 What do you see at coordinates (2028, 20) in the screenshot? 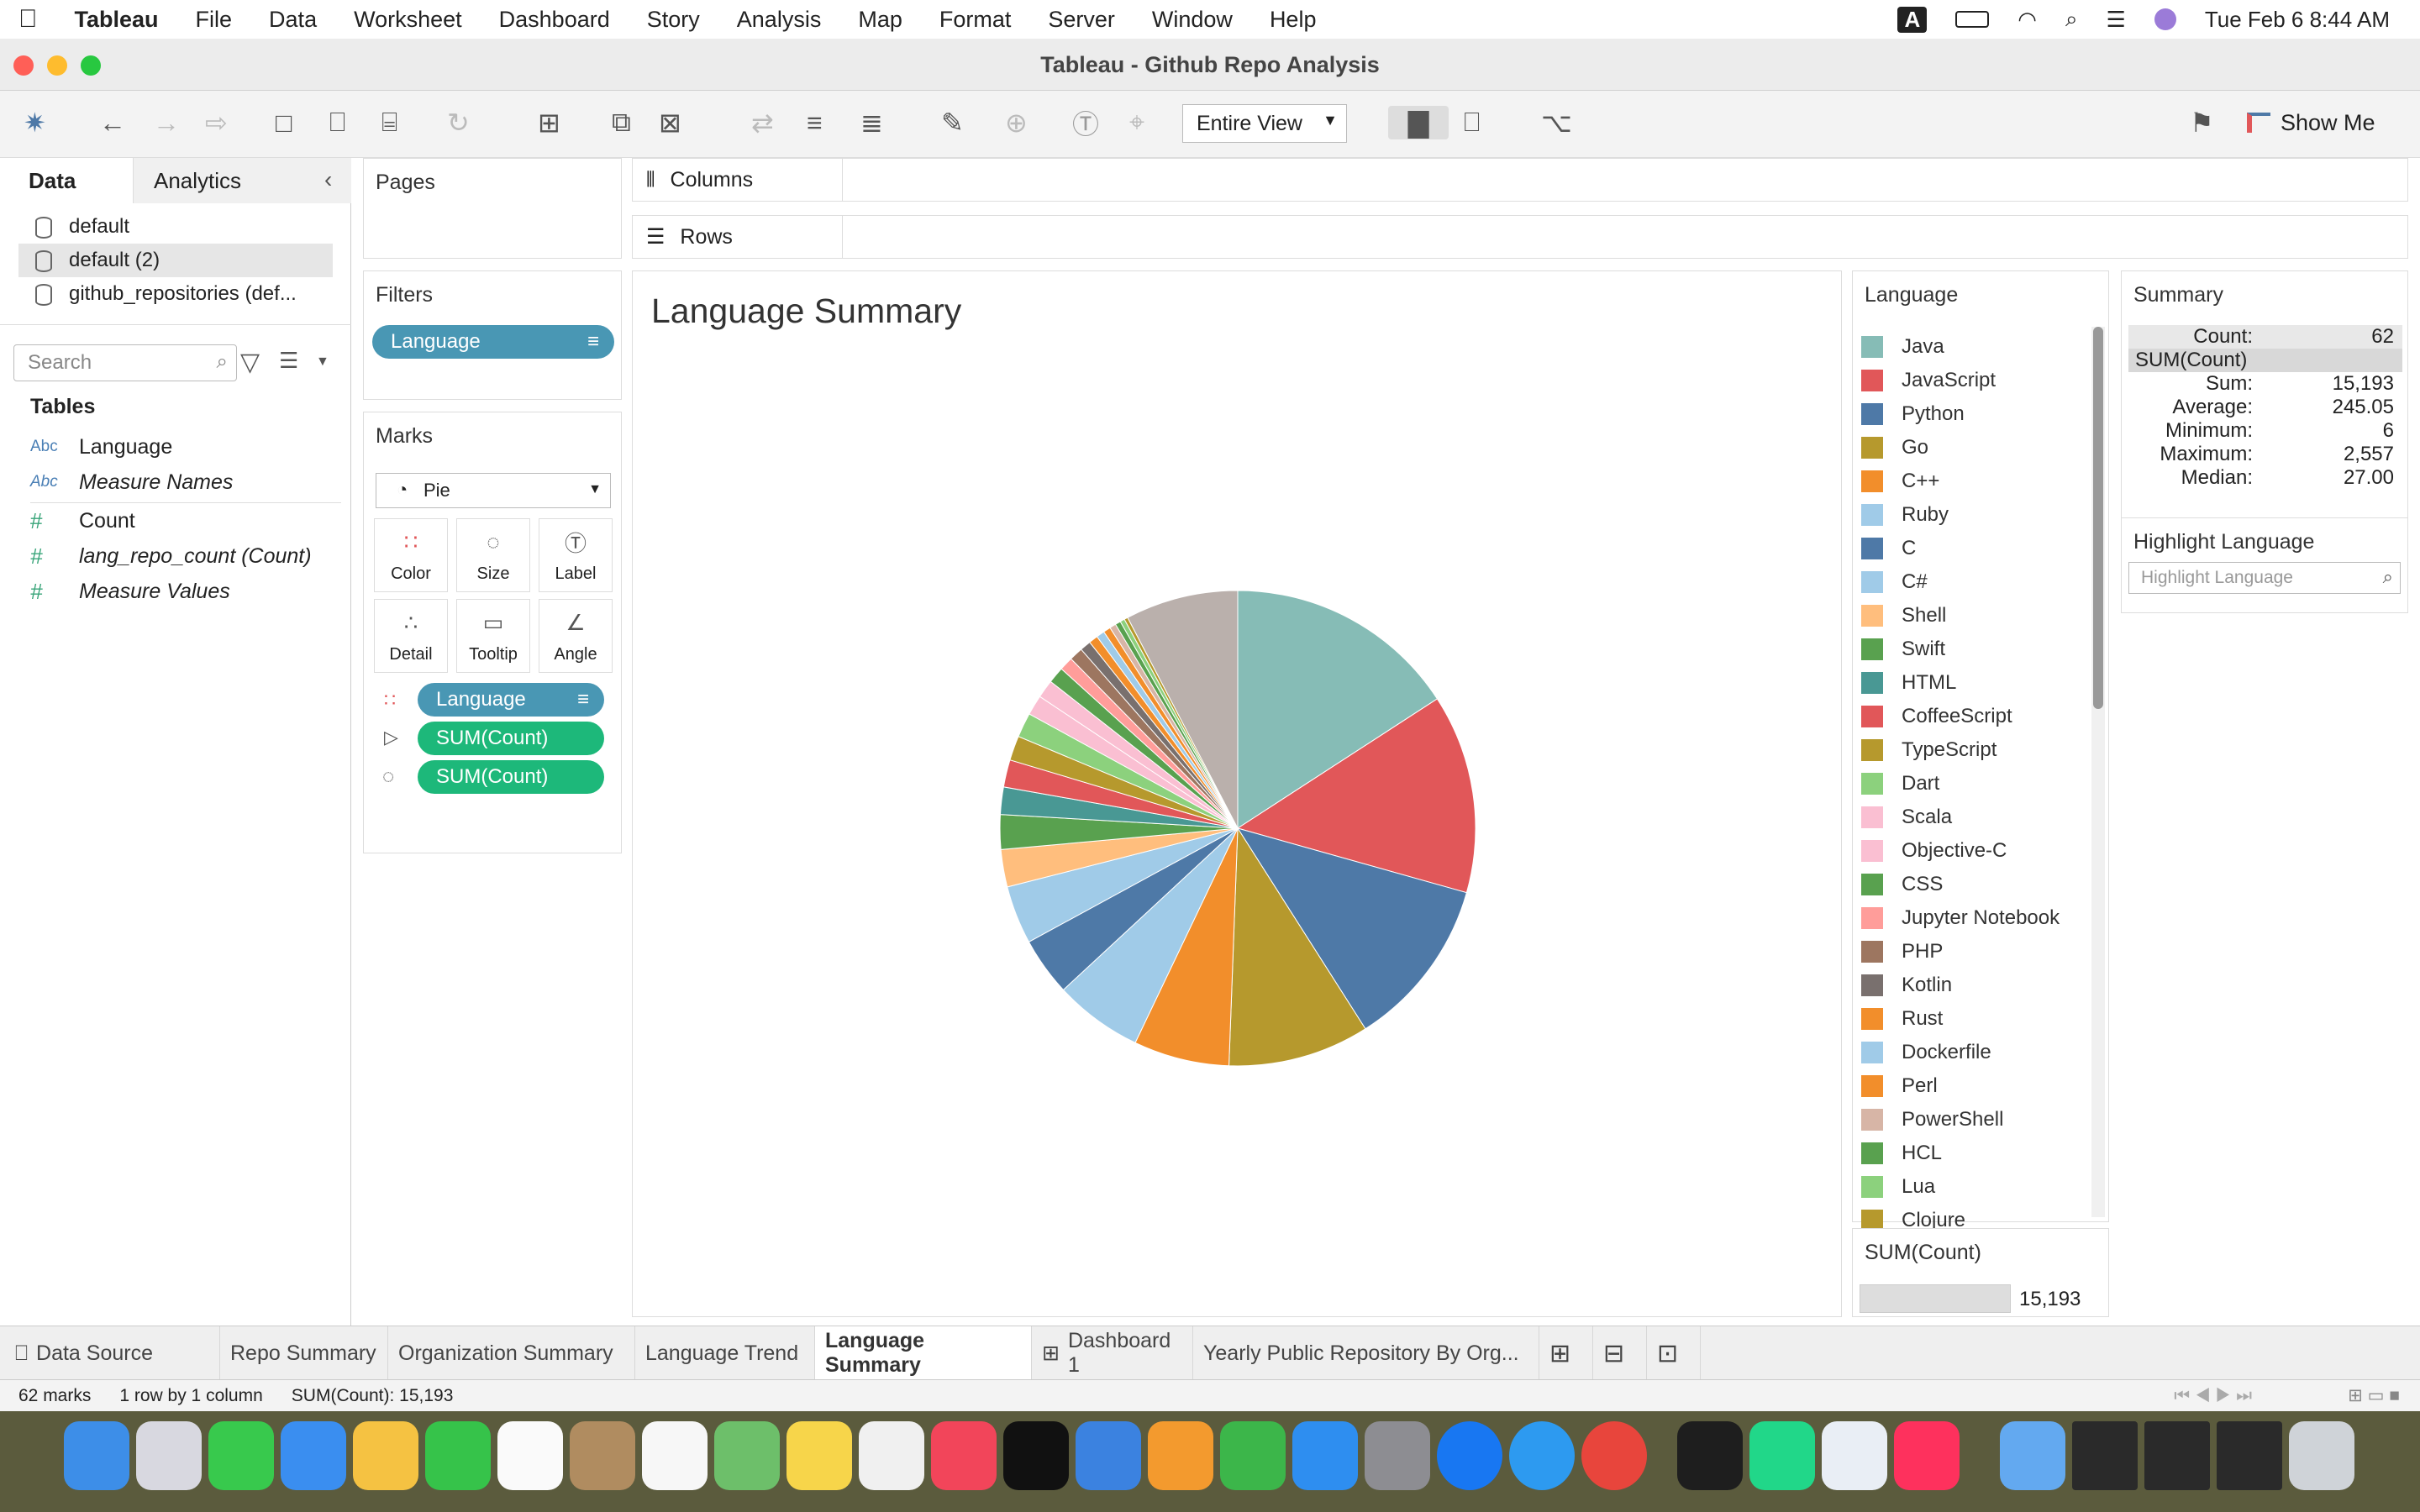
I see `wifi-icon: ◠` at bounding box center [2028, 20].